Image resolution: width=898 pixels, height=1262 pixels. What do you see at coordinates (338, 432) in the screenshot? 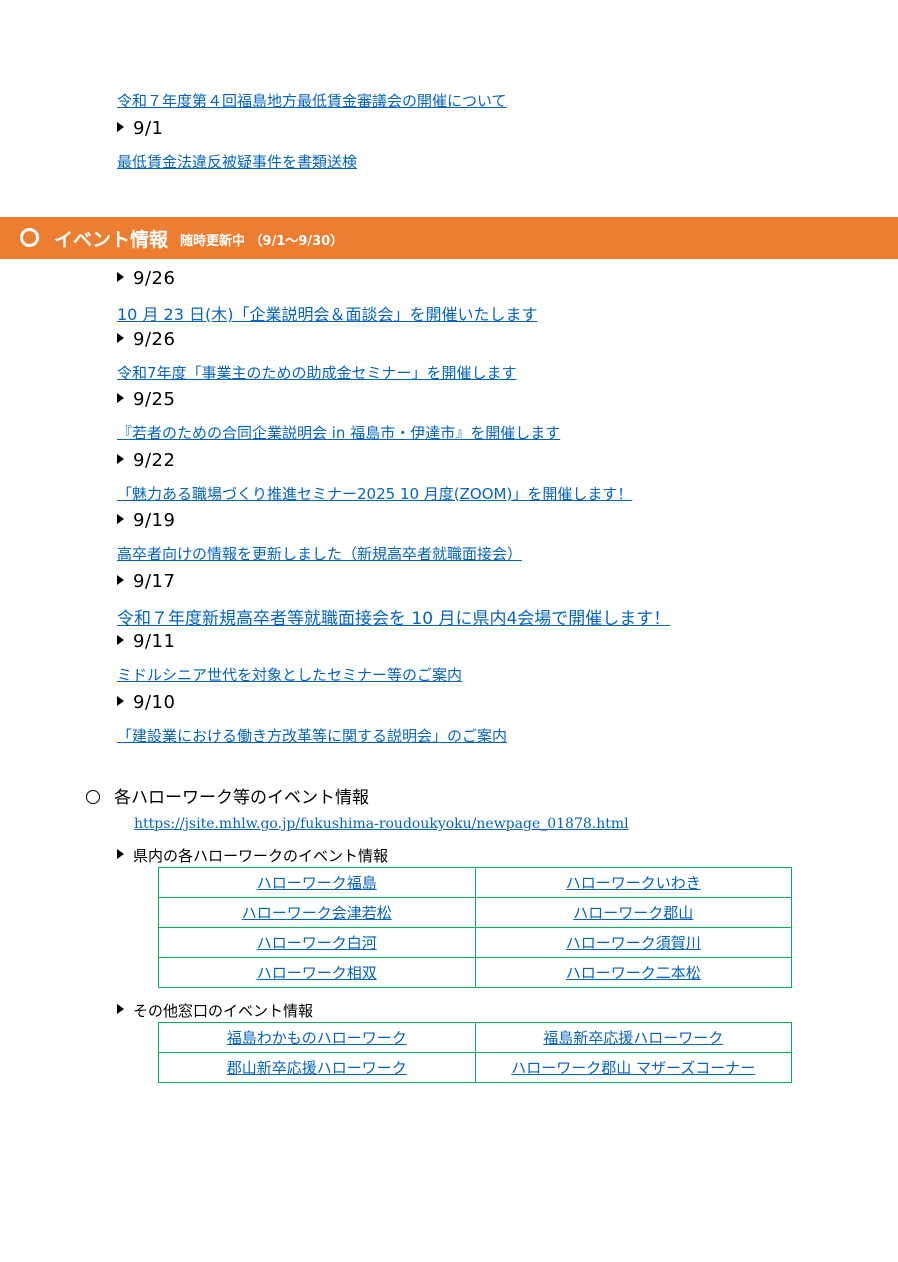
I see `event-link: 『若者のための合同企業説明会 in 福島市・伊達市』を開催します` at bounding box center [338, 432].